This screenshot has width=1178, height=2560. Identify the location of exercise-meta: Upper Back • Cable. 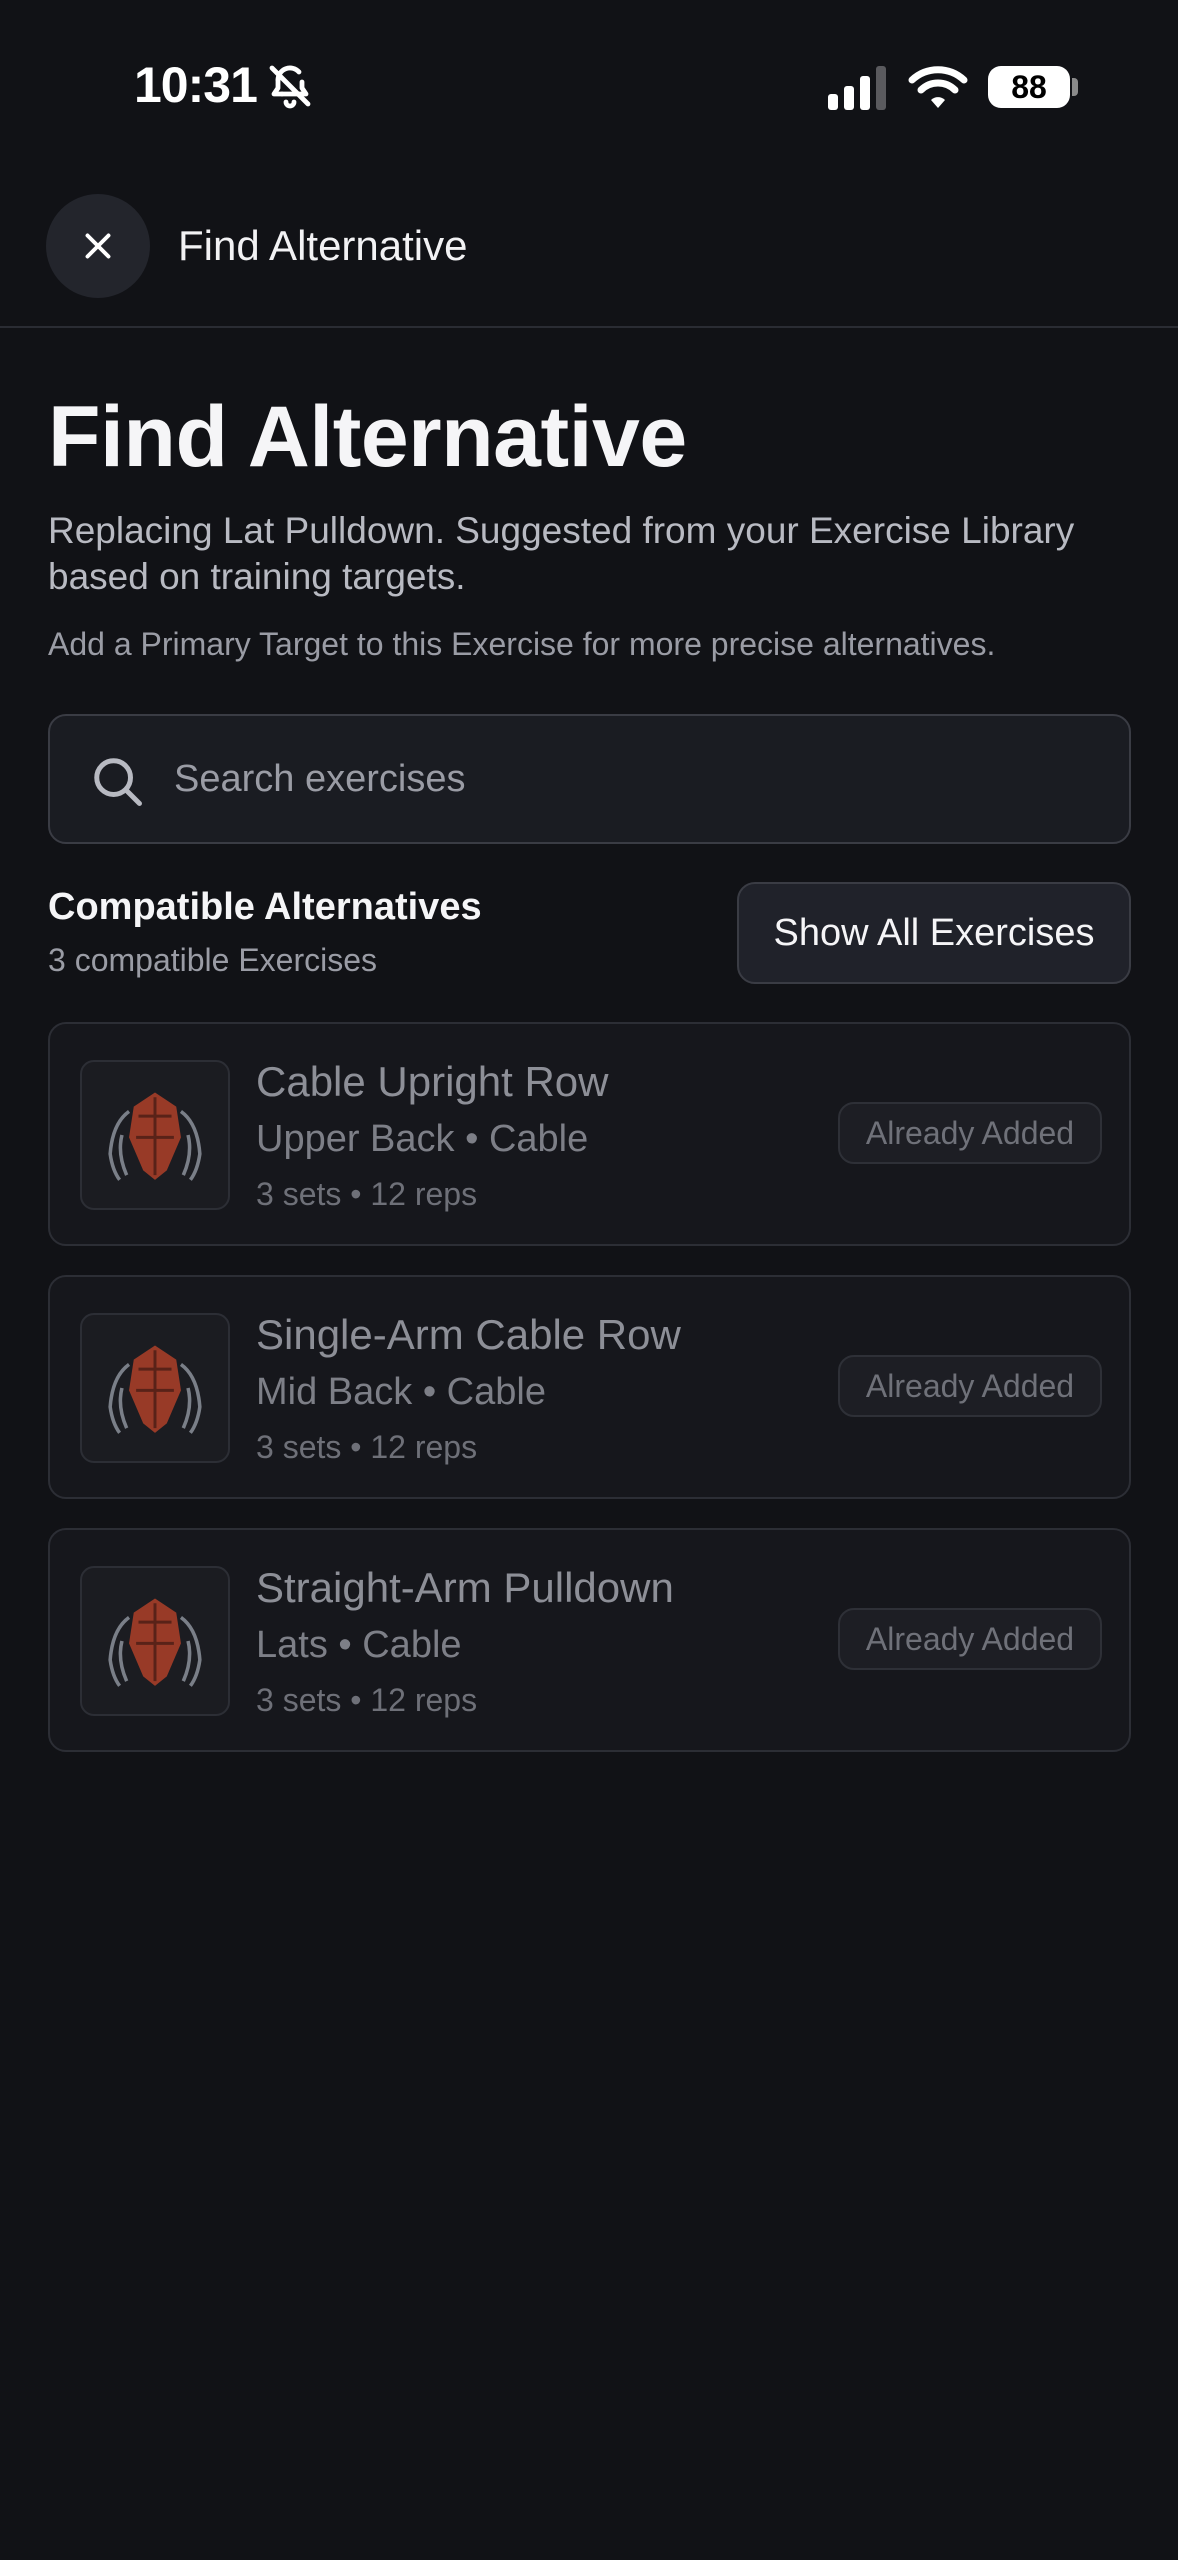
(422, 1139).